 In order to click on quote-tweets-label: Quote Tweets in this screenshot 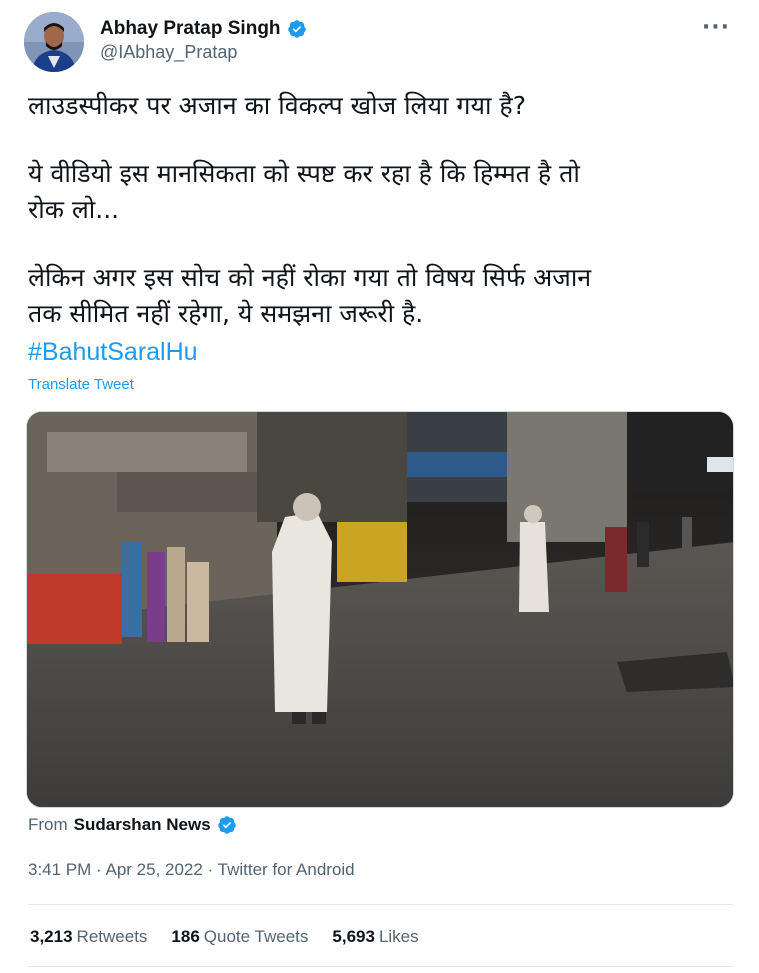, I will do `click(256, 936)`.